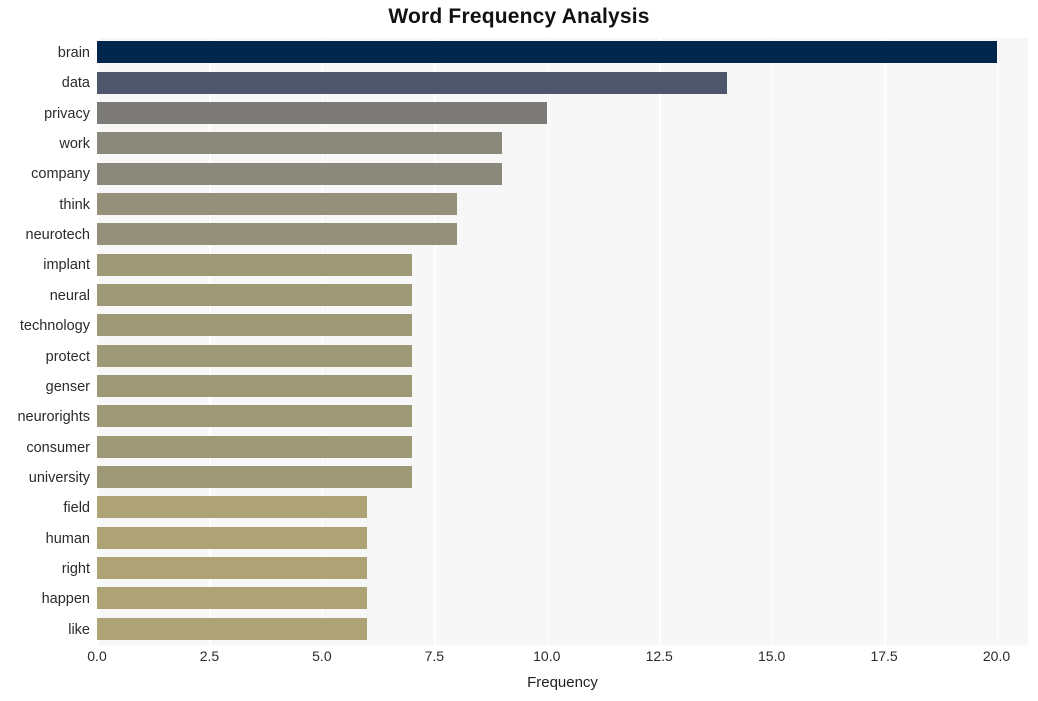  Describe the element at coordinates (97, 656) in the screenshot. I see `x-tick-label: 0.0` at that location.